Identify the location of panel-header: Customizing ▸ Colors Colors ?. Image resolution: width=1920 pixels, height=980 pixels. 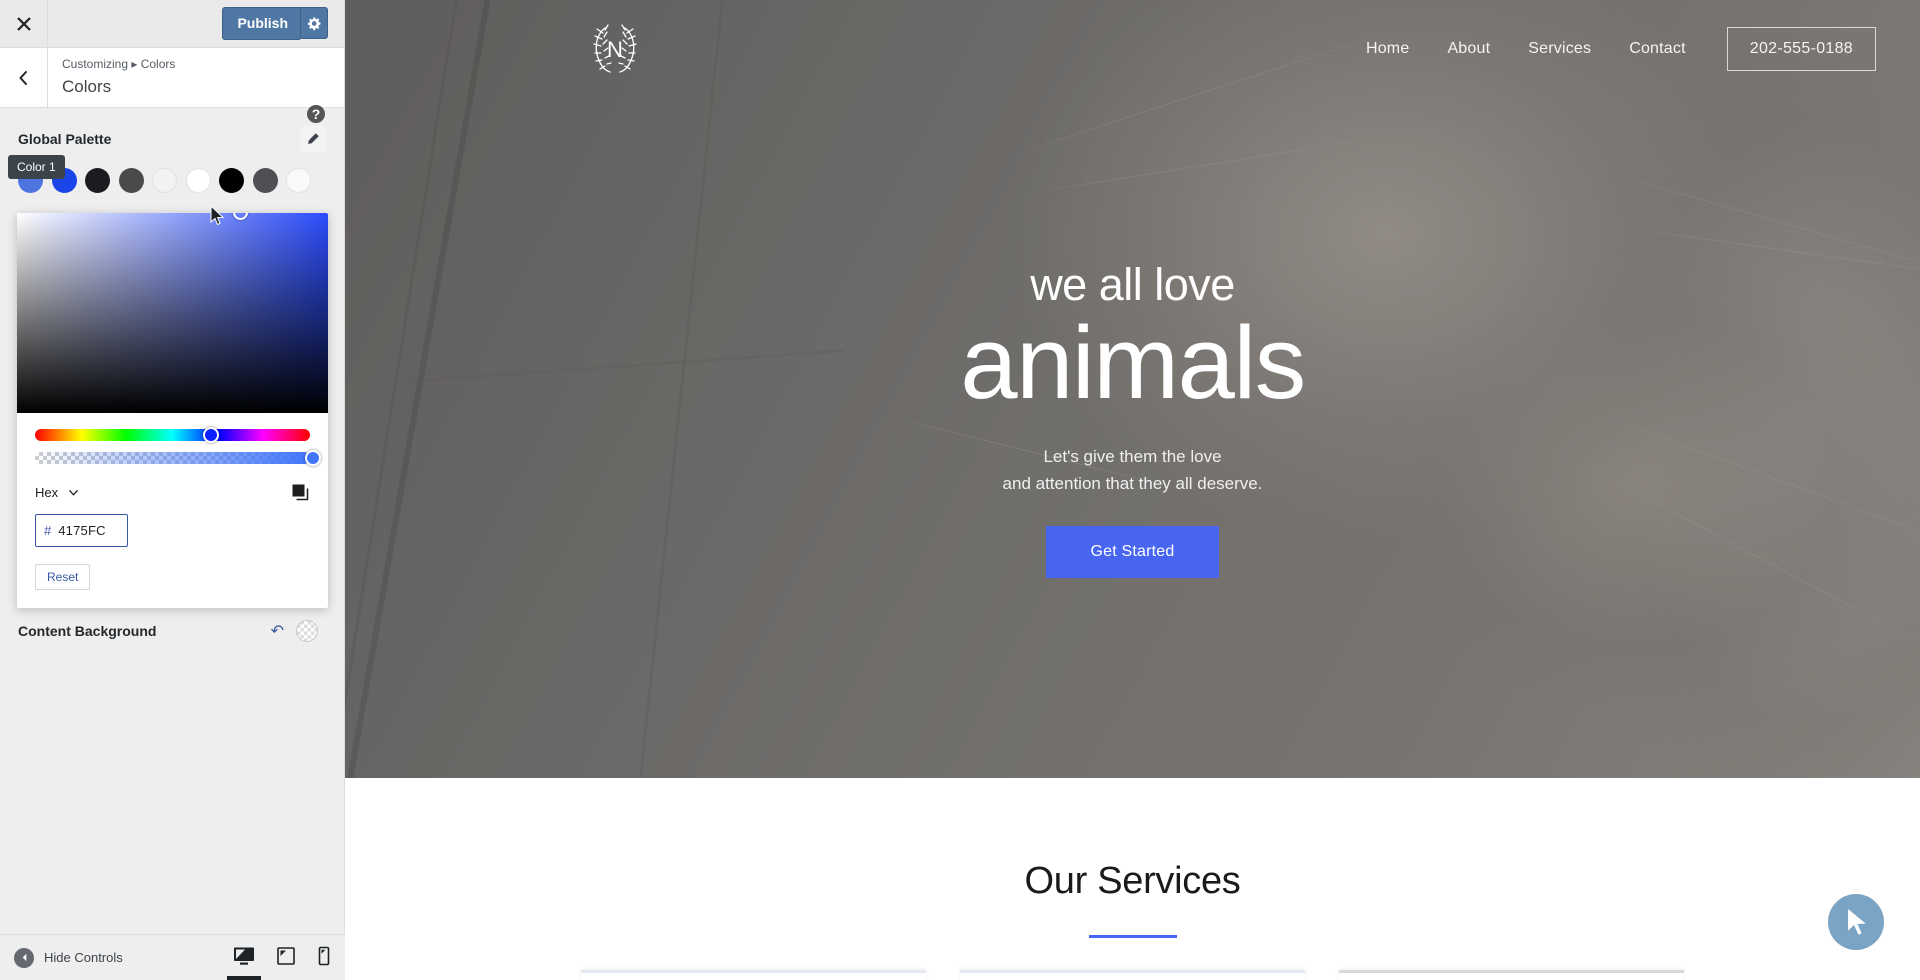
(172, 85).